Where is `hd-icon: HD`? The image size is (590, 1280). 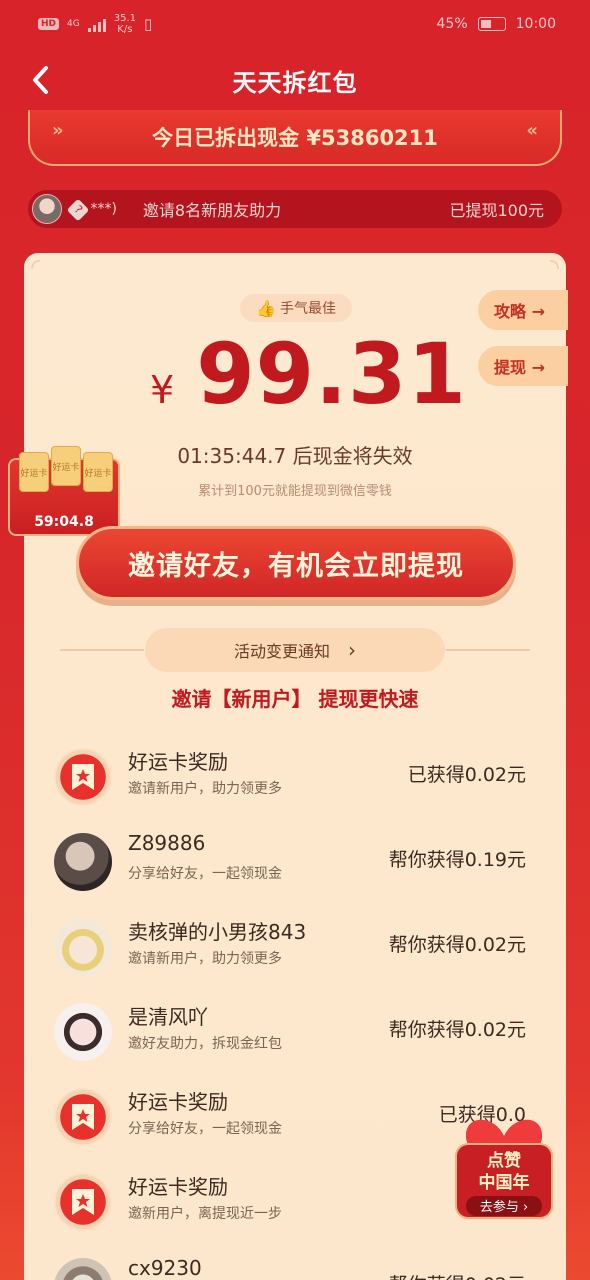
hd-icon: HD is located at coordinates (49, 24).